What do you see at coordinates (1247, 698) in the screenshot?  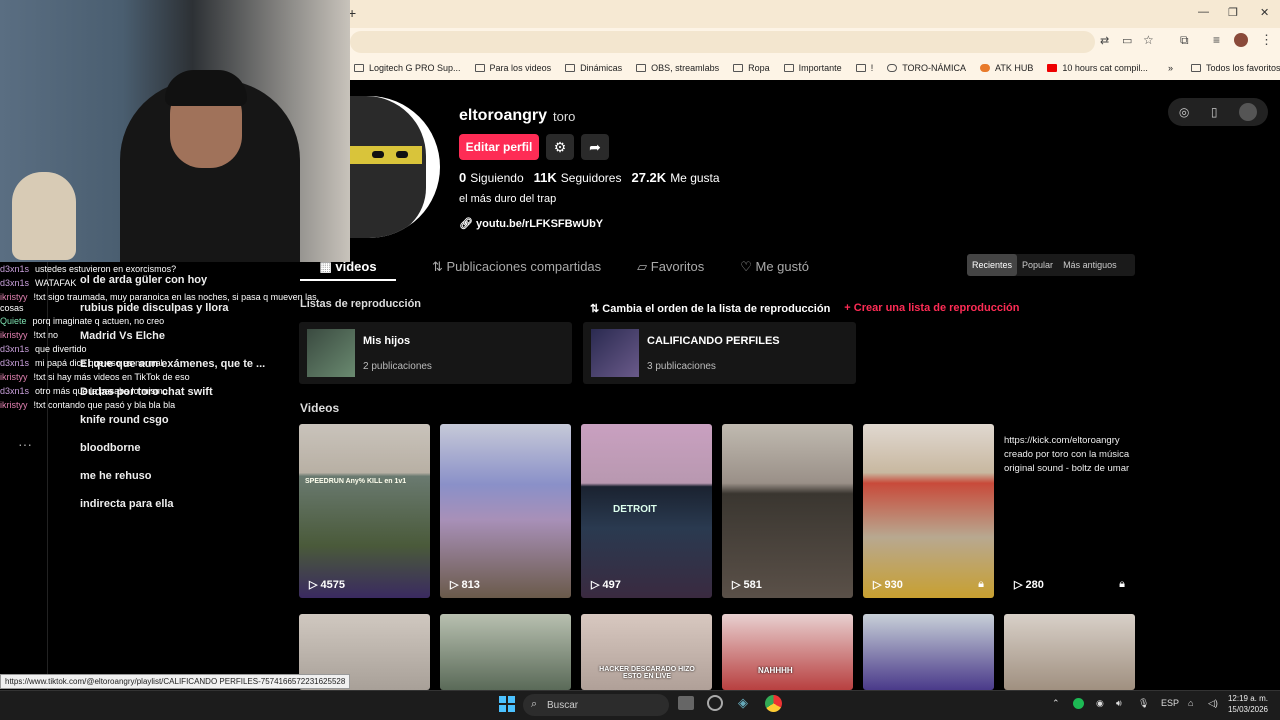 I see `clock-time: 12:19 a. m.` at bounding box center [1247, 698].